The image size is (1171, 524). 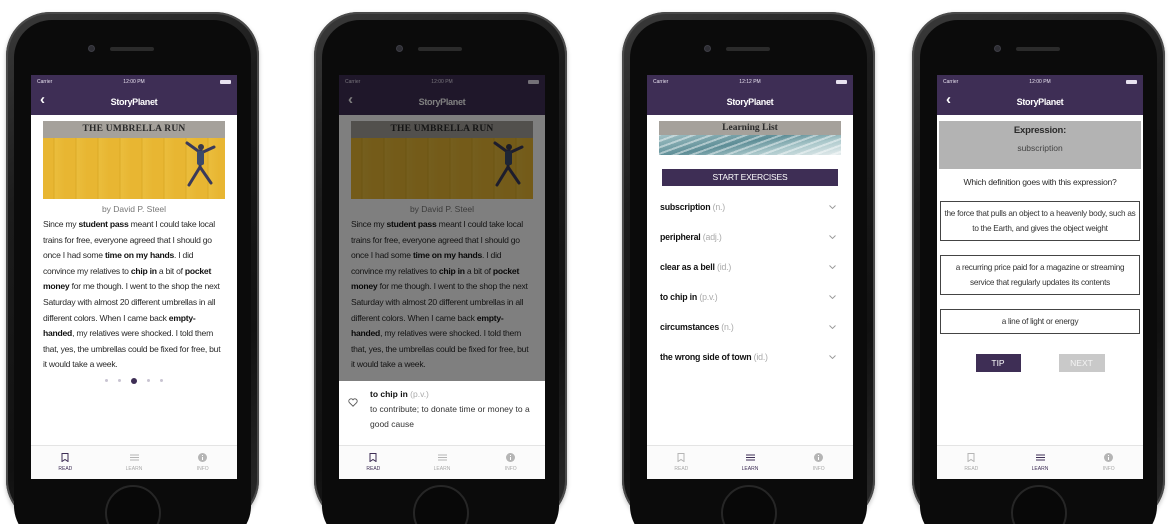 I want to click on popup-term: to chip in, so click(x=389, y=394).